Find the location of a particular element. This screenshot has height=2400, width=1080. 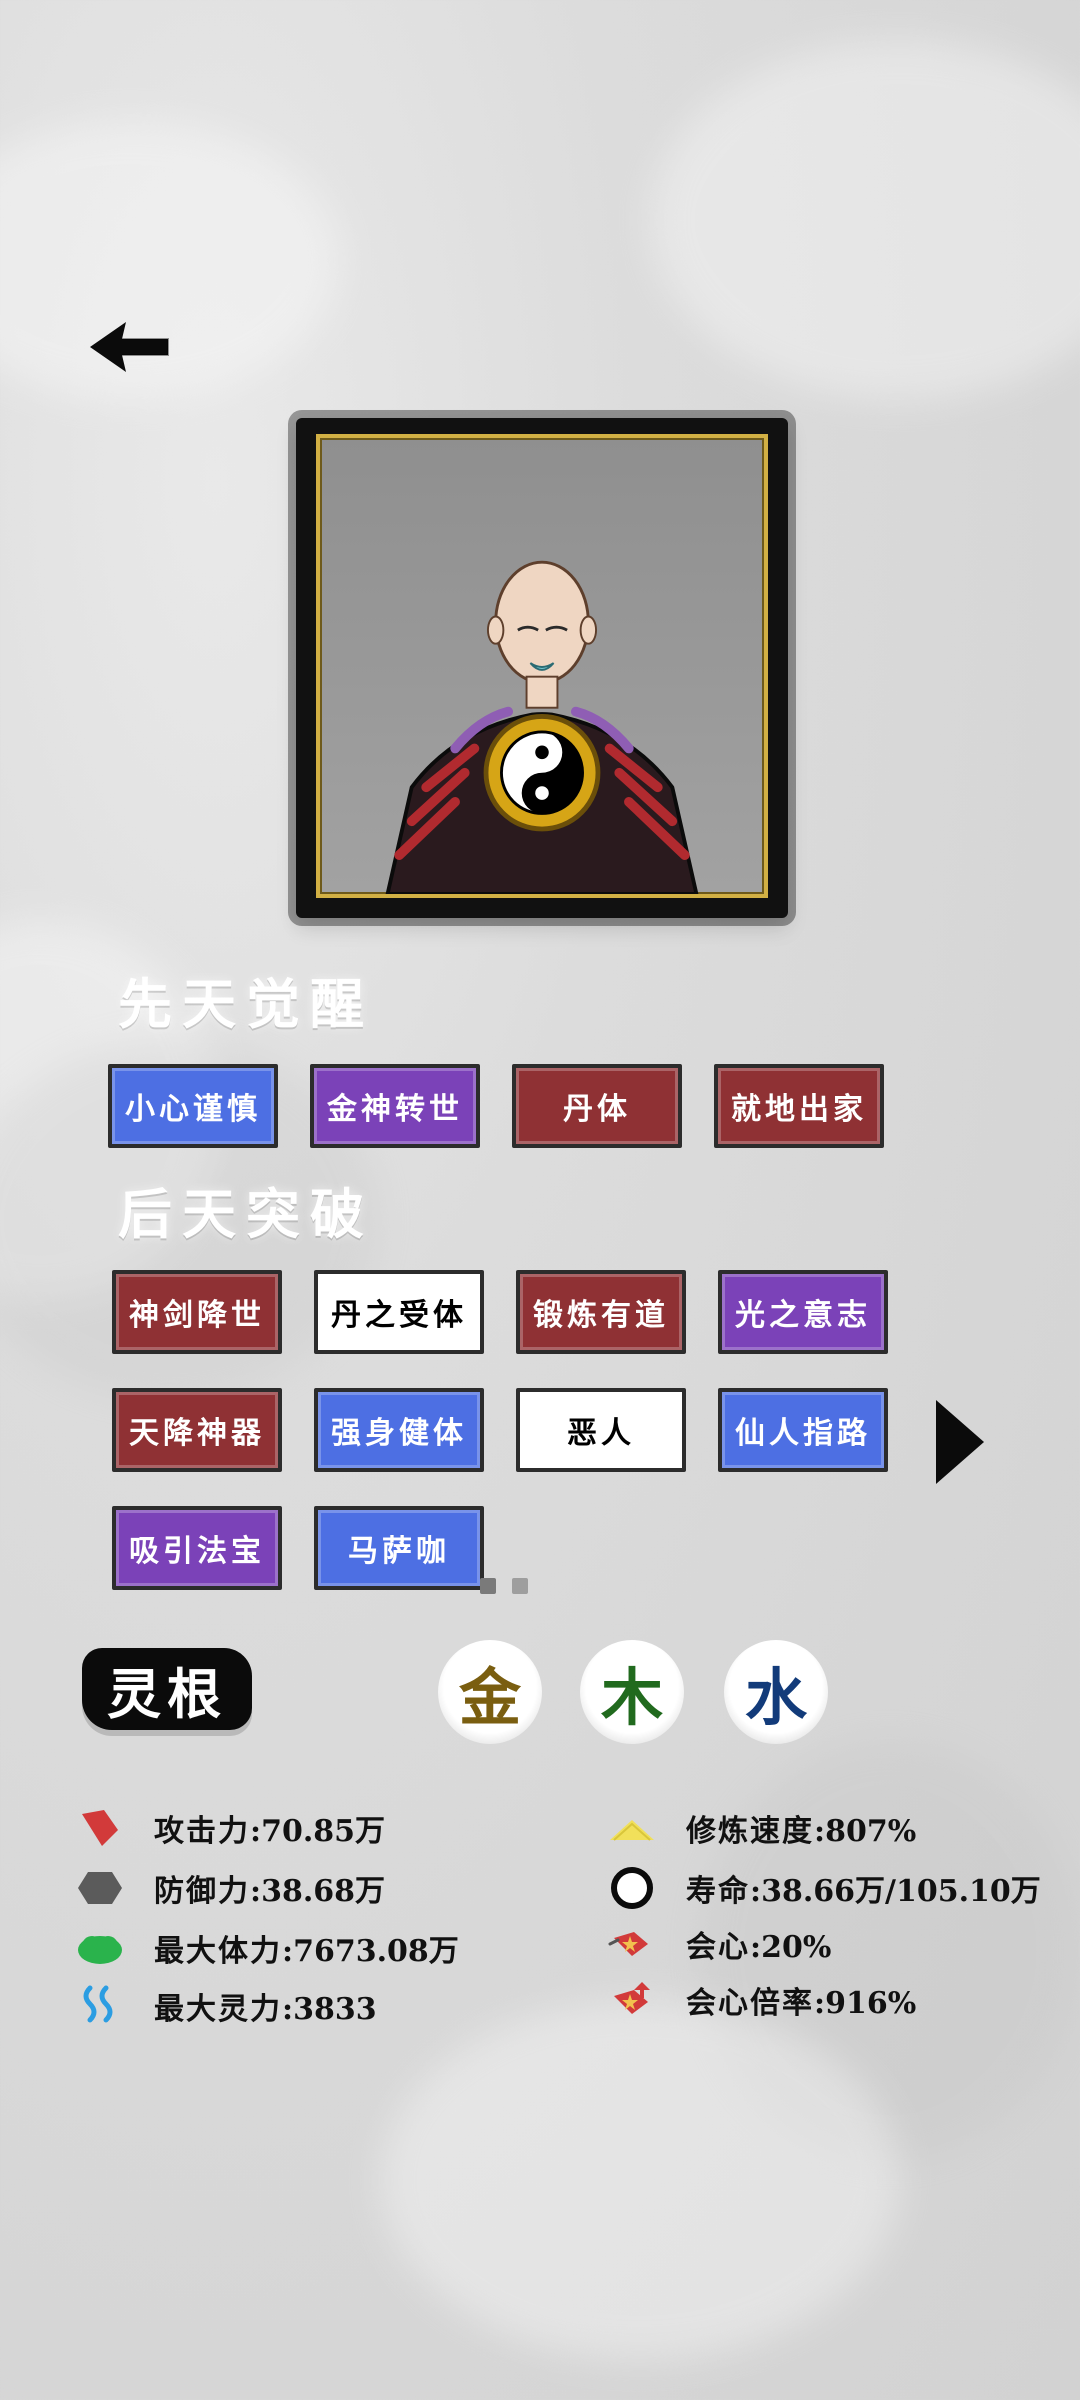

acquired-trait: 仙人指路 is located at coordinates (803, 1430).